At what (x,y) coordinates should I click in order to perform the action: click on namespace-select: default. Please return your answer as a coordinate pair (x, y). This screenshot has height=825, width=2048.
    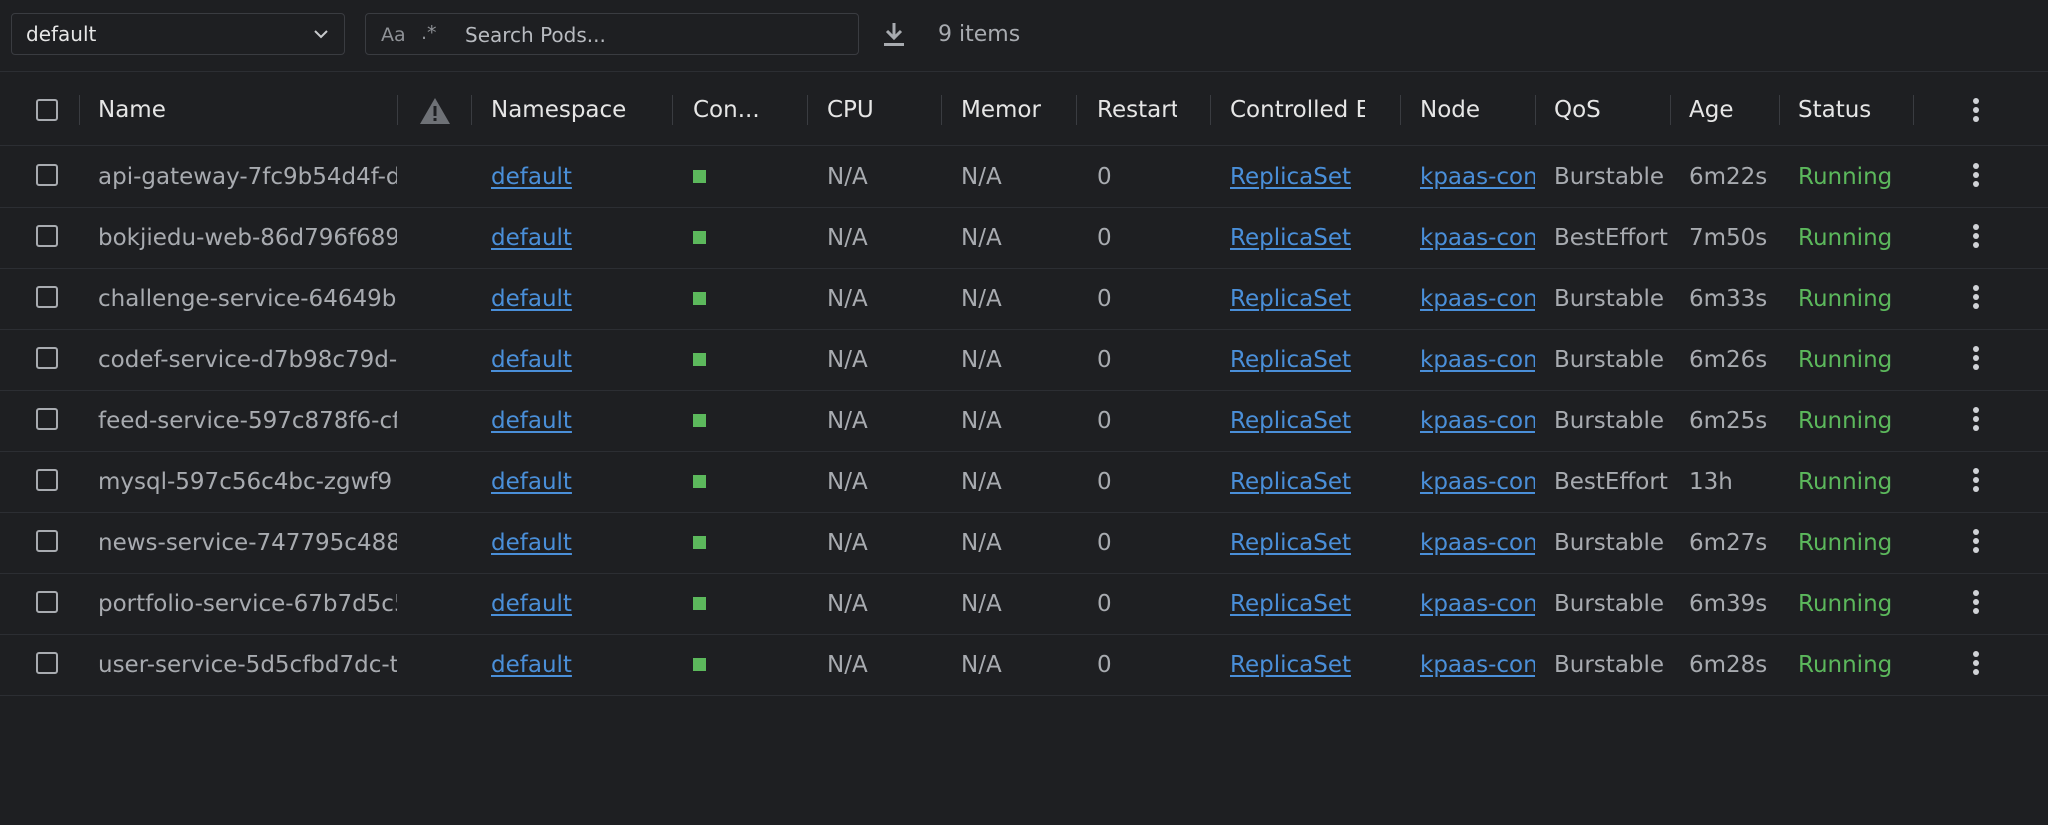
    Looking at the image, I should click on (178, 34).